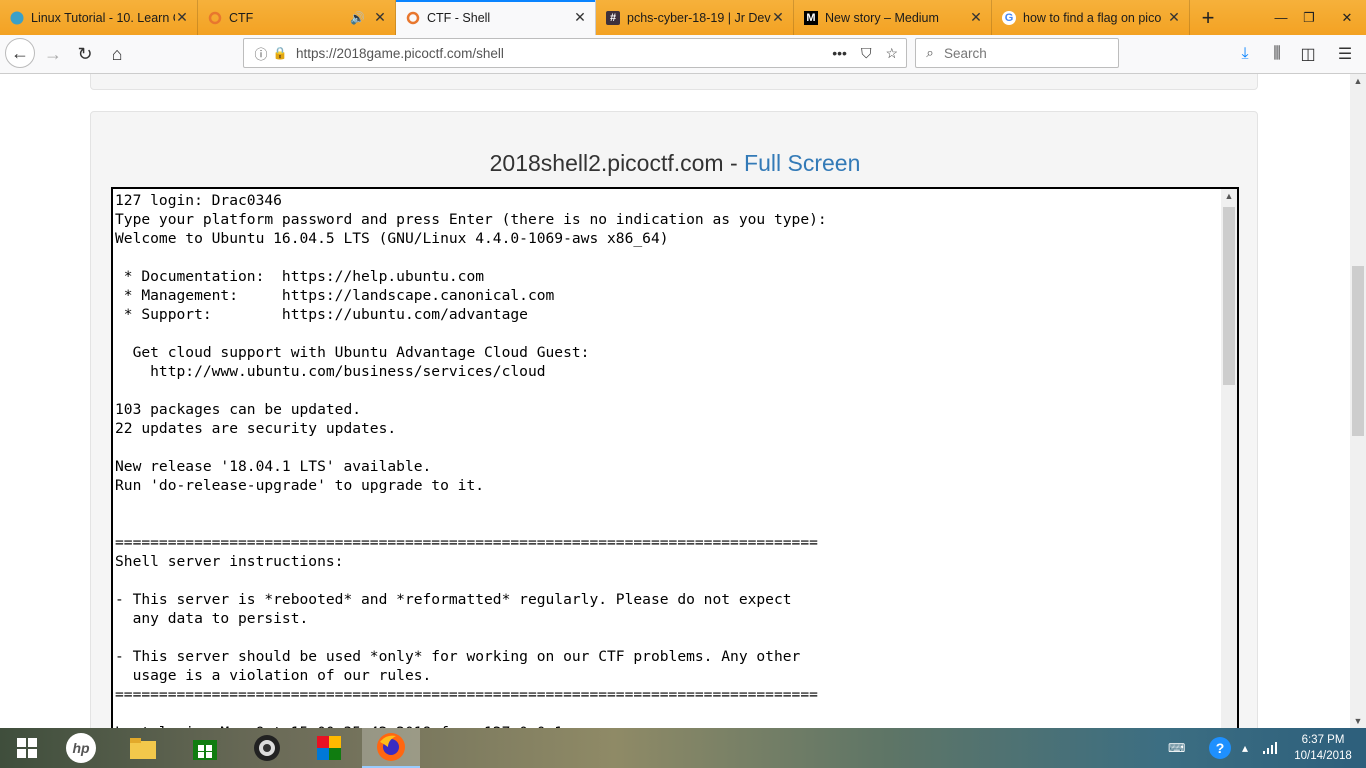 The width and height of the screenshot is (1366, 768). I want to click on terminal-line: 103 packages can be updated., so click(238, 409).